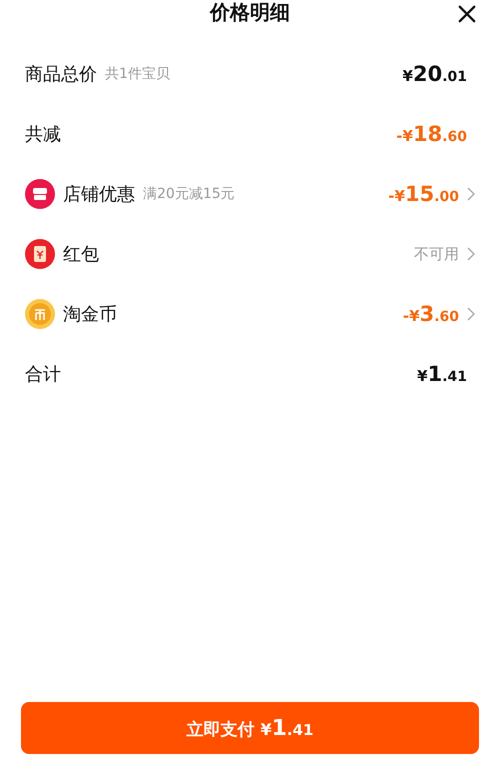  What do you see at coordinates (43, 134) in the screenshot?
I see `row-label: 共减` at bounding box center [43, 134].